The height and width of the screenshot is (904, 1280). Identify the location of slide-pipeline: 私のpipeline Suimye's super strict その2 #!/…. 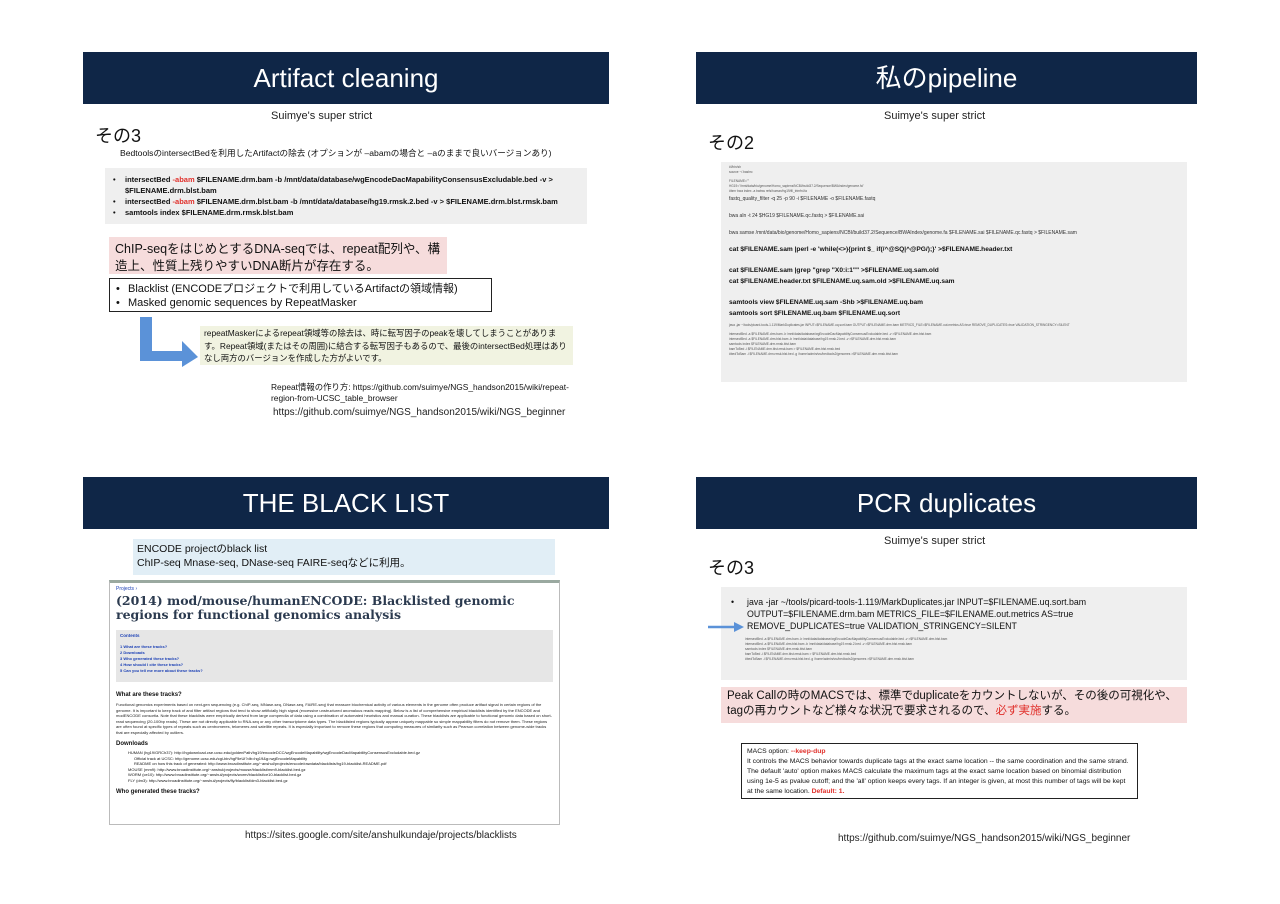
(948, 219).